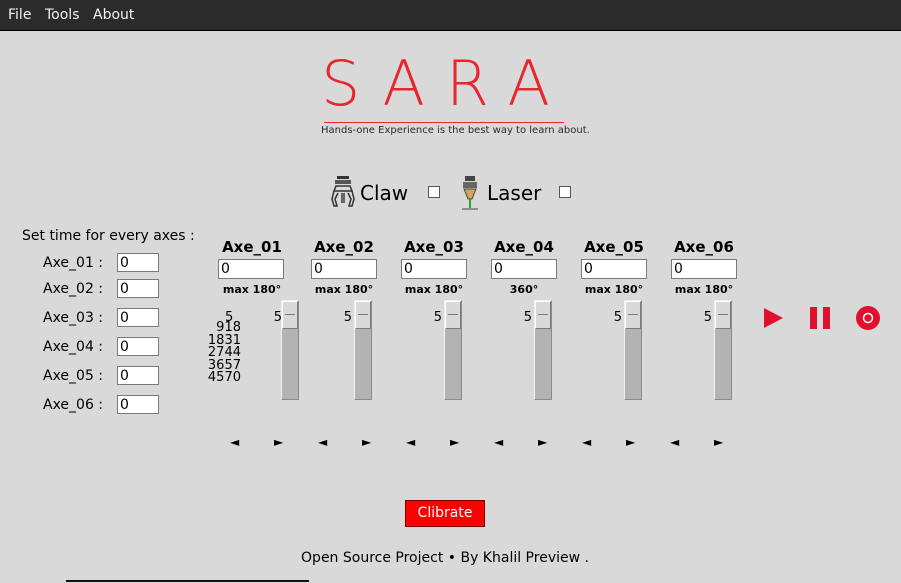 This screenshot has height=583, width=901. Describe the element at coordinates (542, 442) in the screenshot. I see `axe-04-right-arrow: ►` at that location.